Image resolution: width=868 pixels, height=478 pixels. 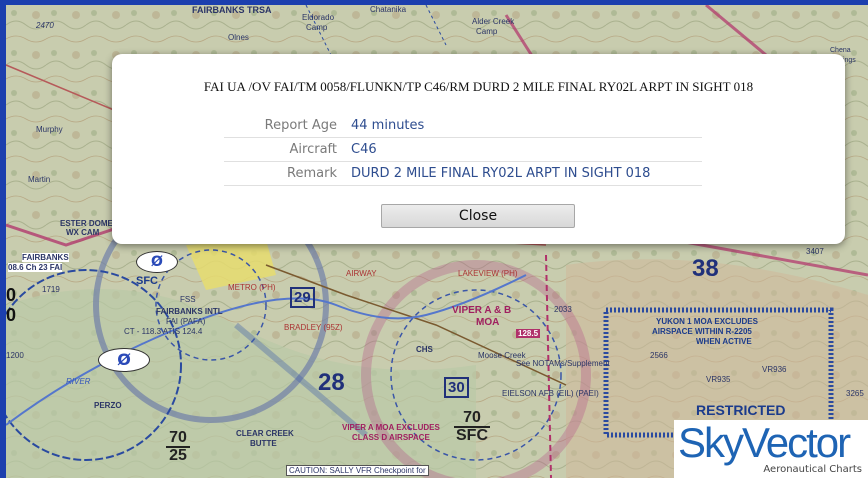 I want to click on map-label-airspace-within: AIRSPACE WITHIN R-2205, so click(x=702, y=331).